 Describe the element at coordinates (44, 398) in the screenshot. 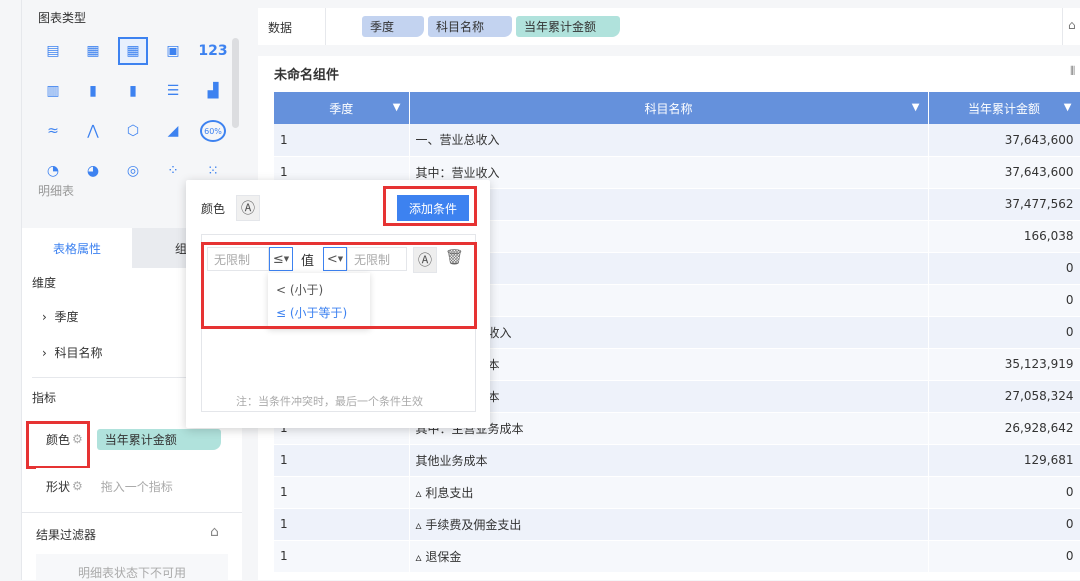

I see `measure-title: 指标` at that location.